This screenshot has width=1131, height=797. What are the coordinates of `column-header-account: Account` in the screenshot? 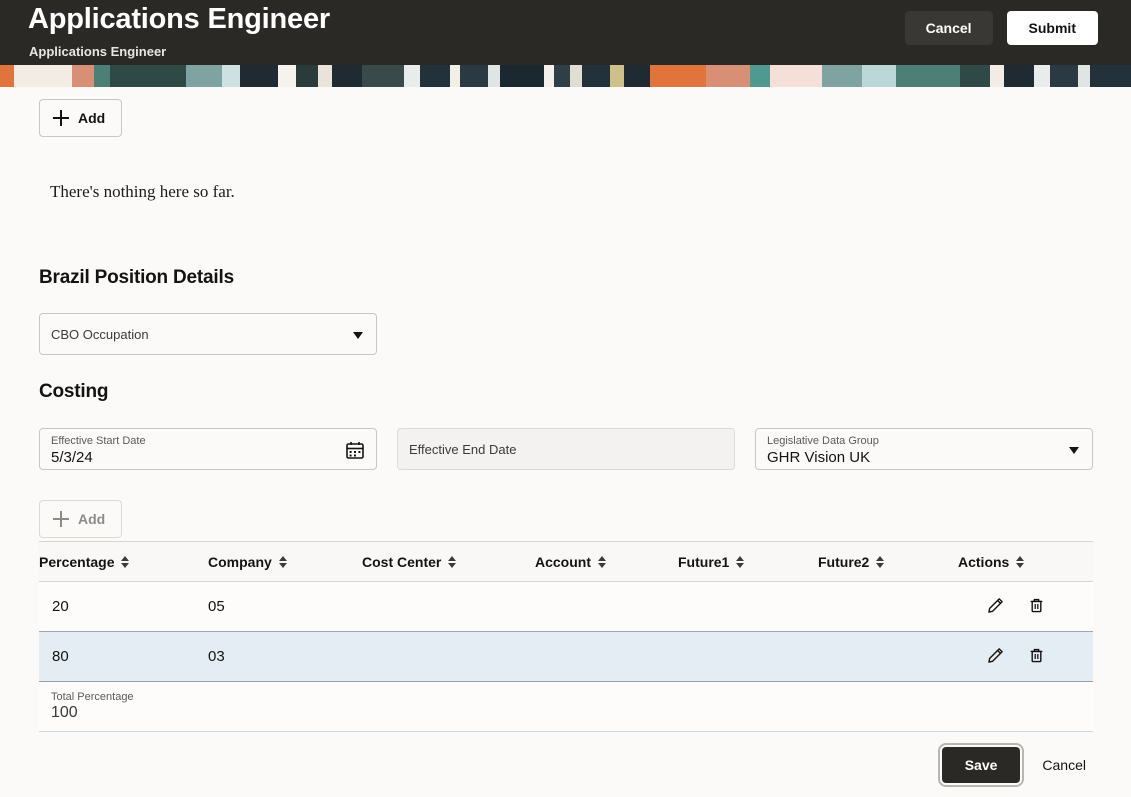 It's located at (606, 561).